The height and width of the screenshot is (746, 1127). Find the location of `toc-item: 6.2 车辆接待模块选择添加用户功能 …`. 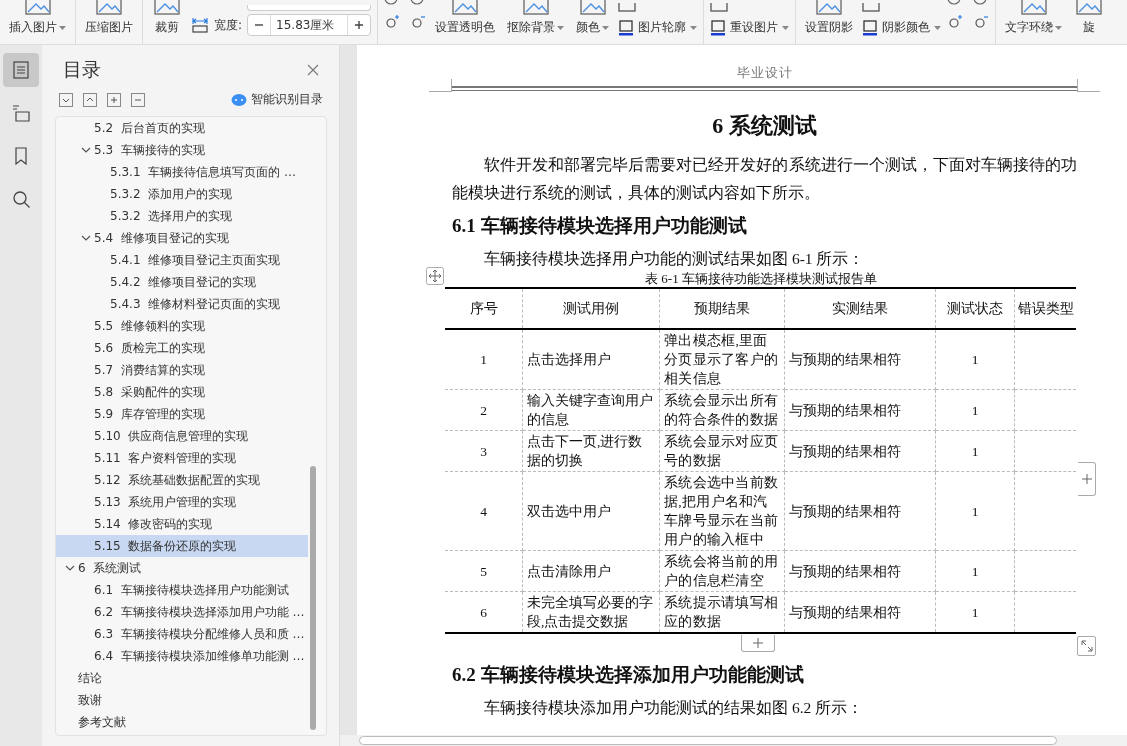

toc-item: 6.2 车辆接待模块选择添加用户功能 … is located at coordinates (182, 612).